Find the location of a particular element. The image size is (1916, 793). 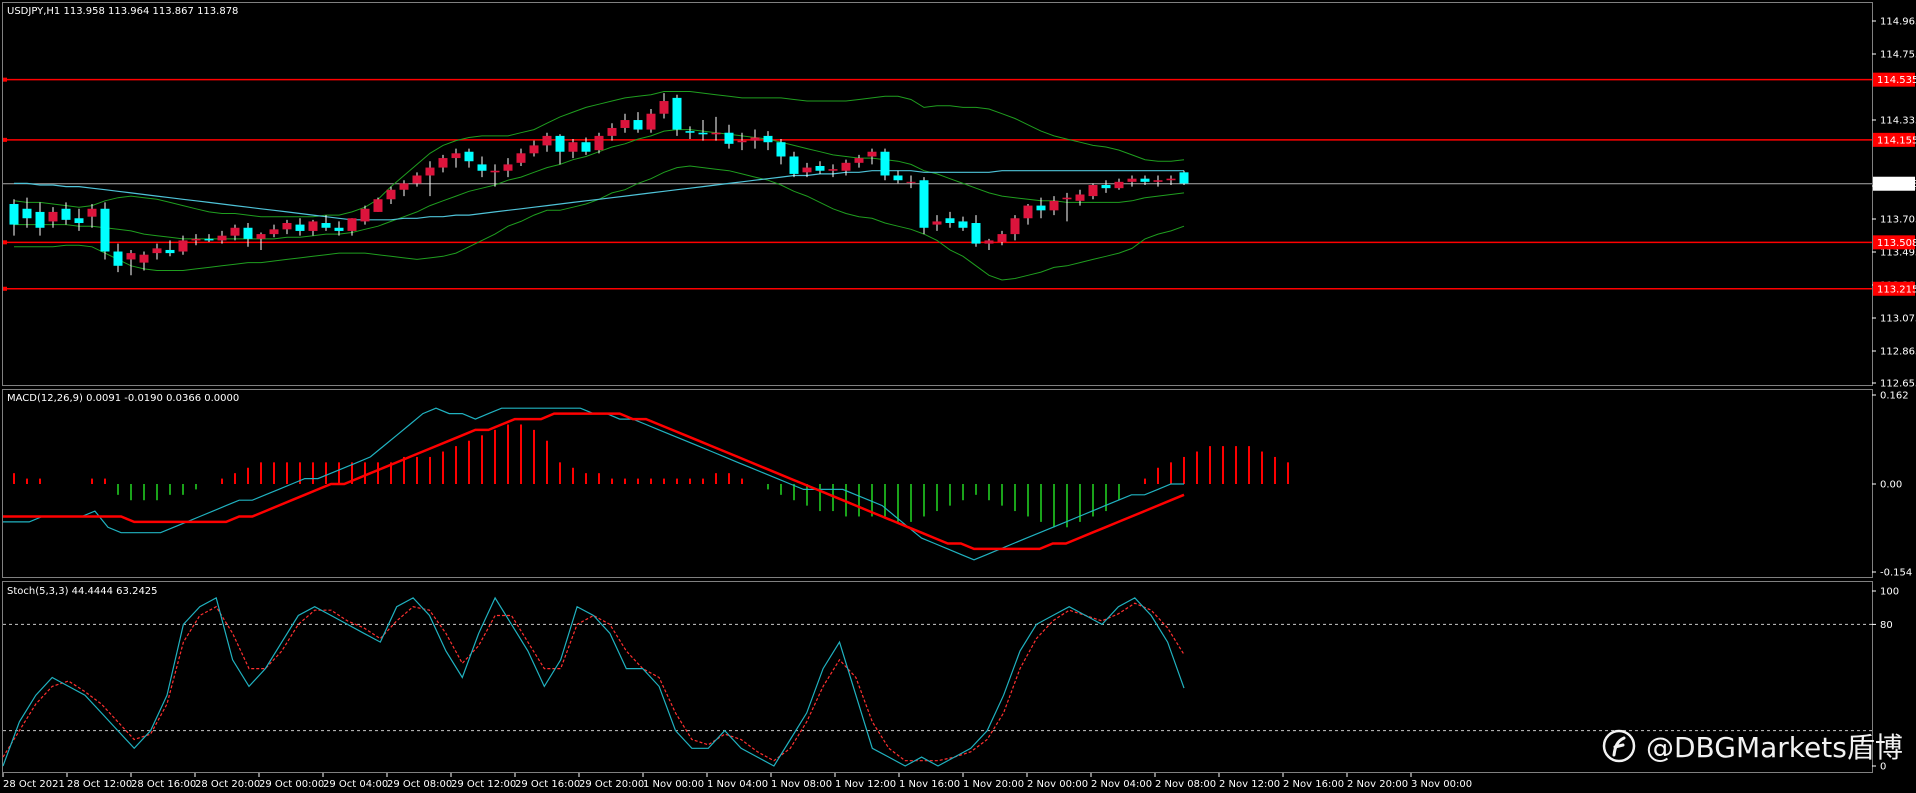

stoch-main-line is located at coordinates (593, 681).